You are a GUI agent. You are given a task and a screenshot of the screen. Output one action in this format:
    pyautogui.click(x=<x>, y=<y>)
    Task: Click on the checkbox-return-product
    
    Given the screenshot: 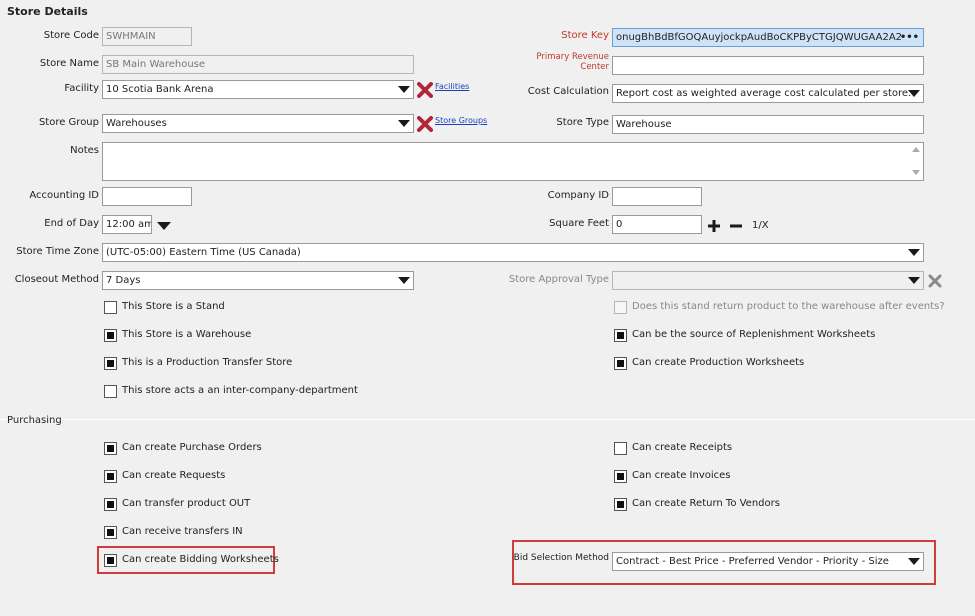 What is the action you would take?
    pyautogui.click(x=620, y=307)
    